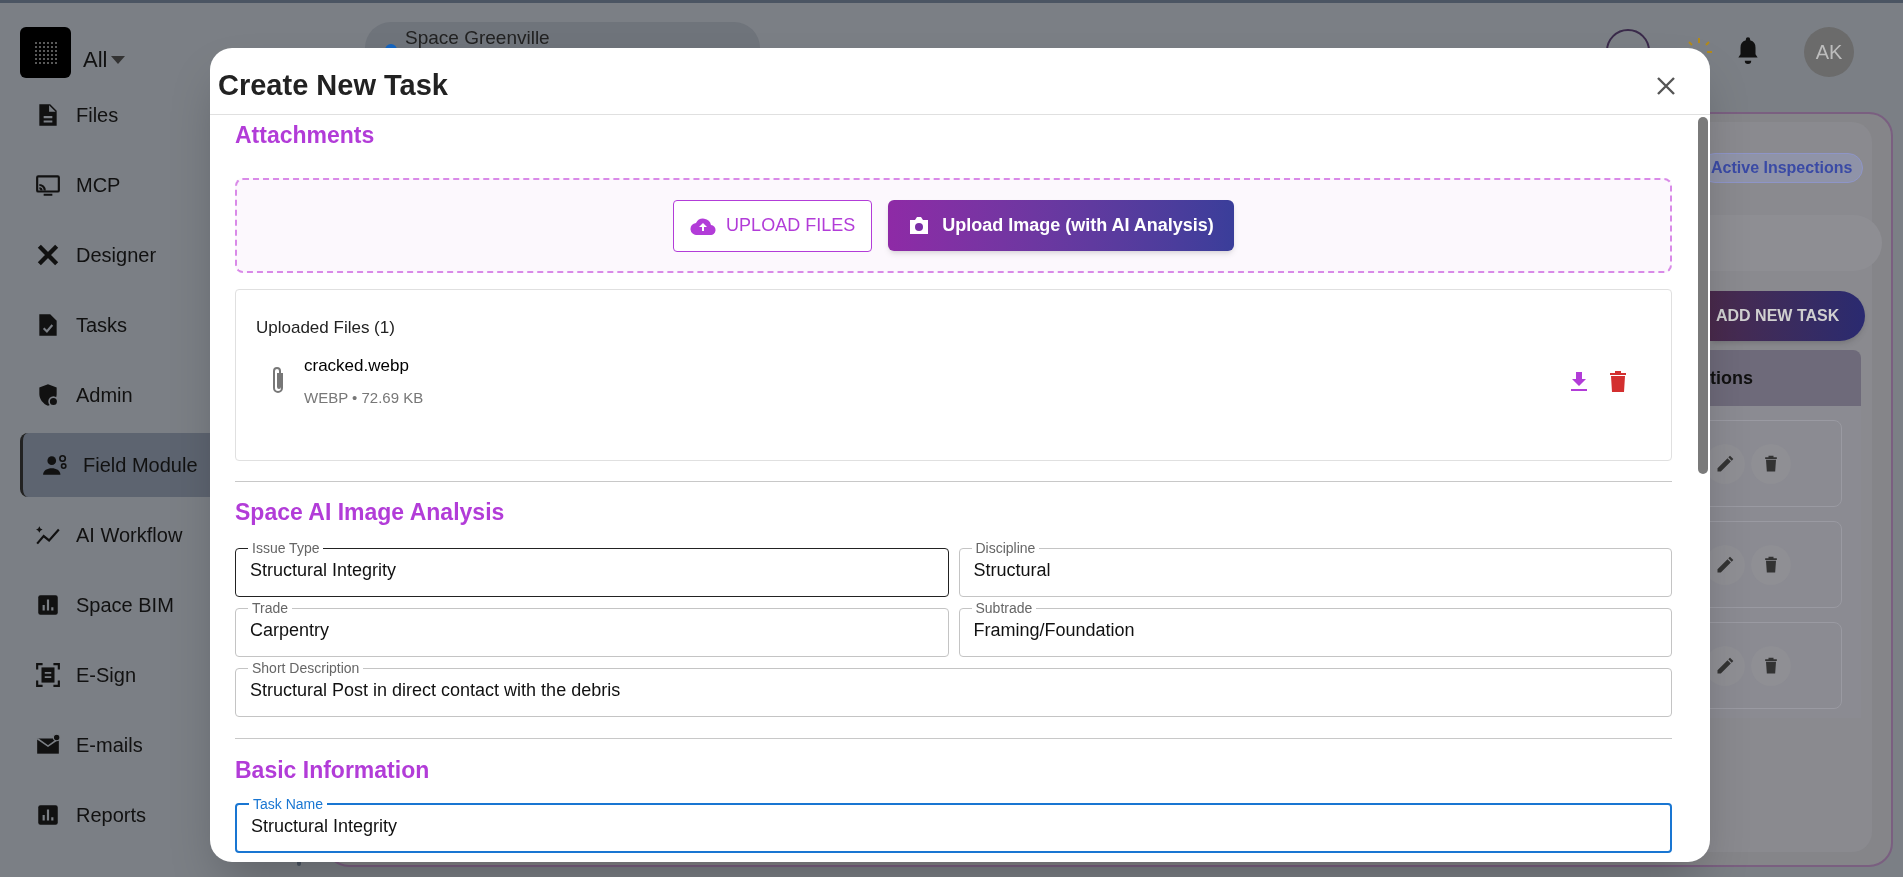  I want to click on file-meta: WEBP • 72.69 KB, so click(364, 398).